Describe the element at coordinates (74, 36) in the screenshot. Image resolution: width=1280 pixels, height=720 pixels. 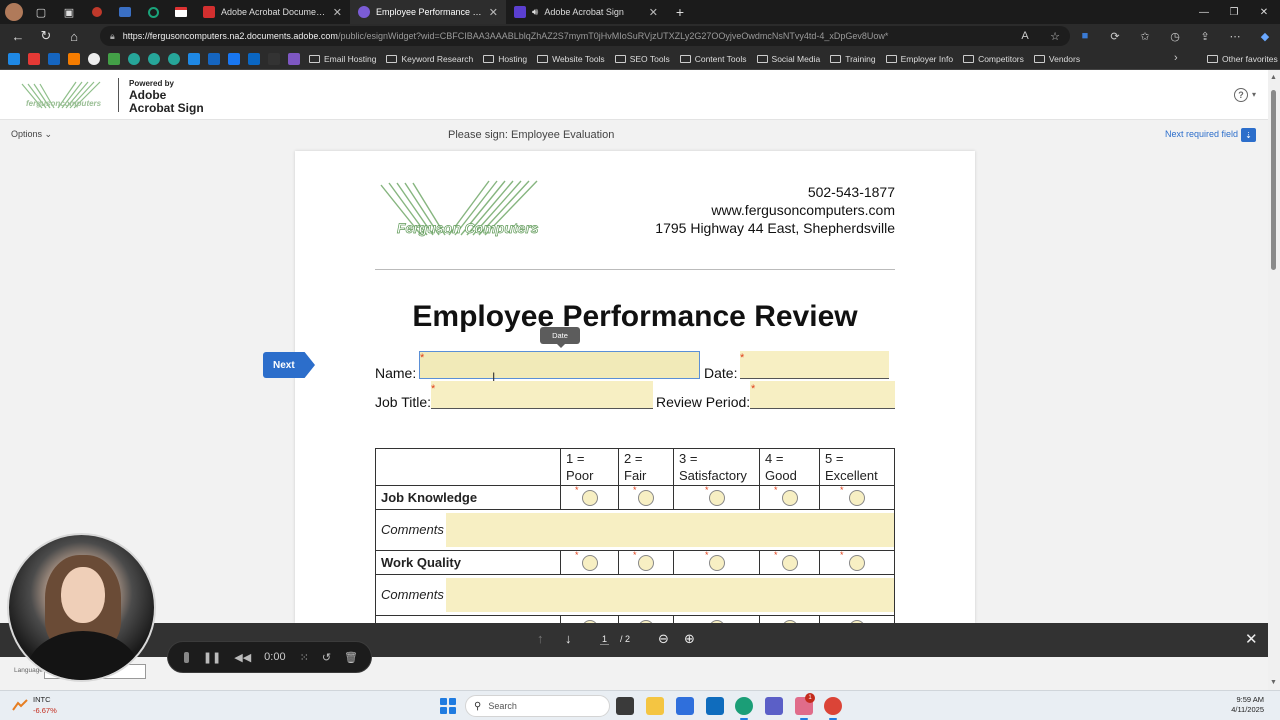
I see `home-icon: ⌂` at that location.